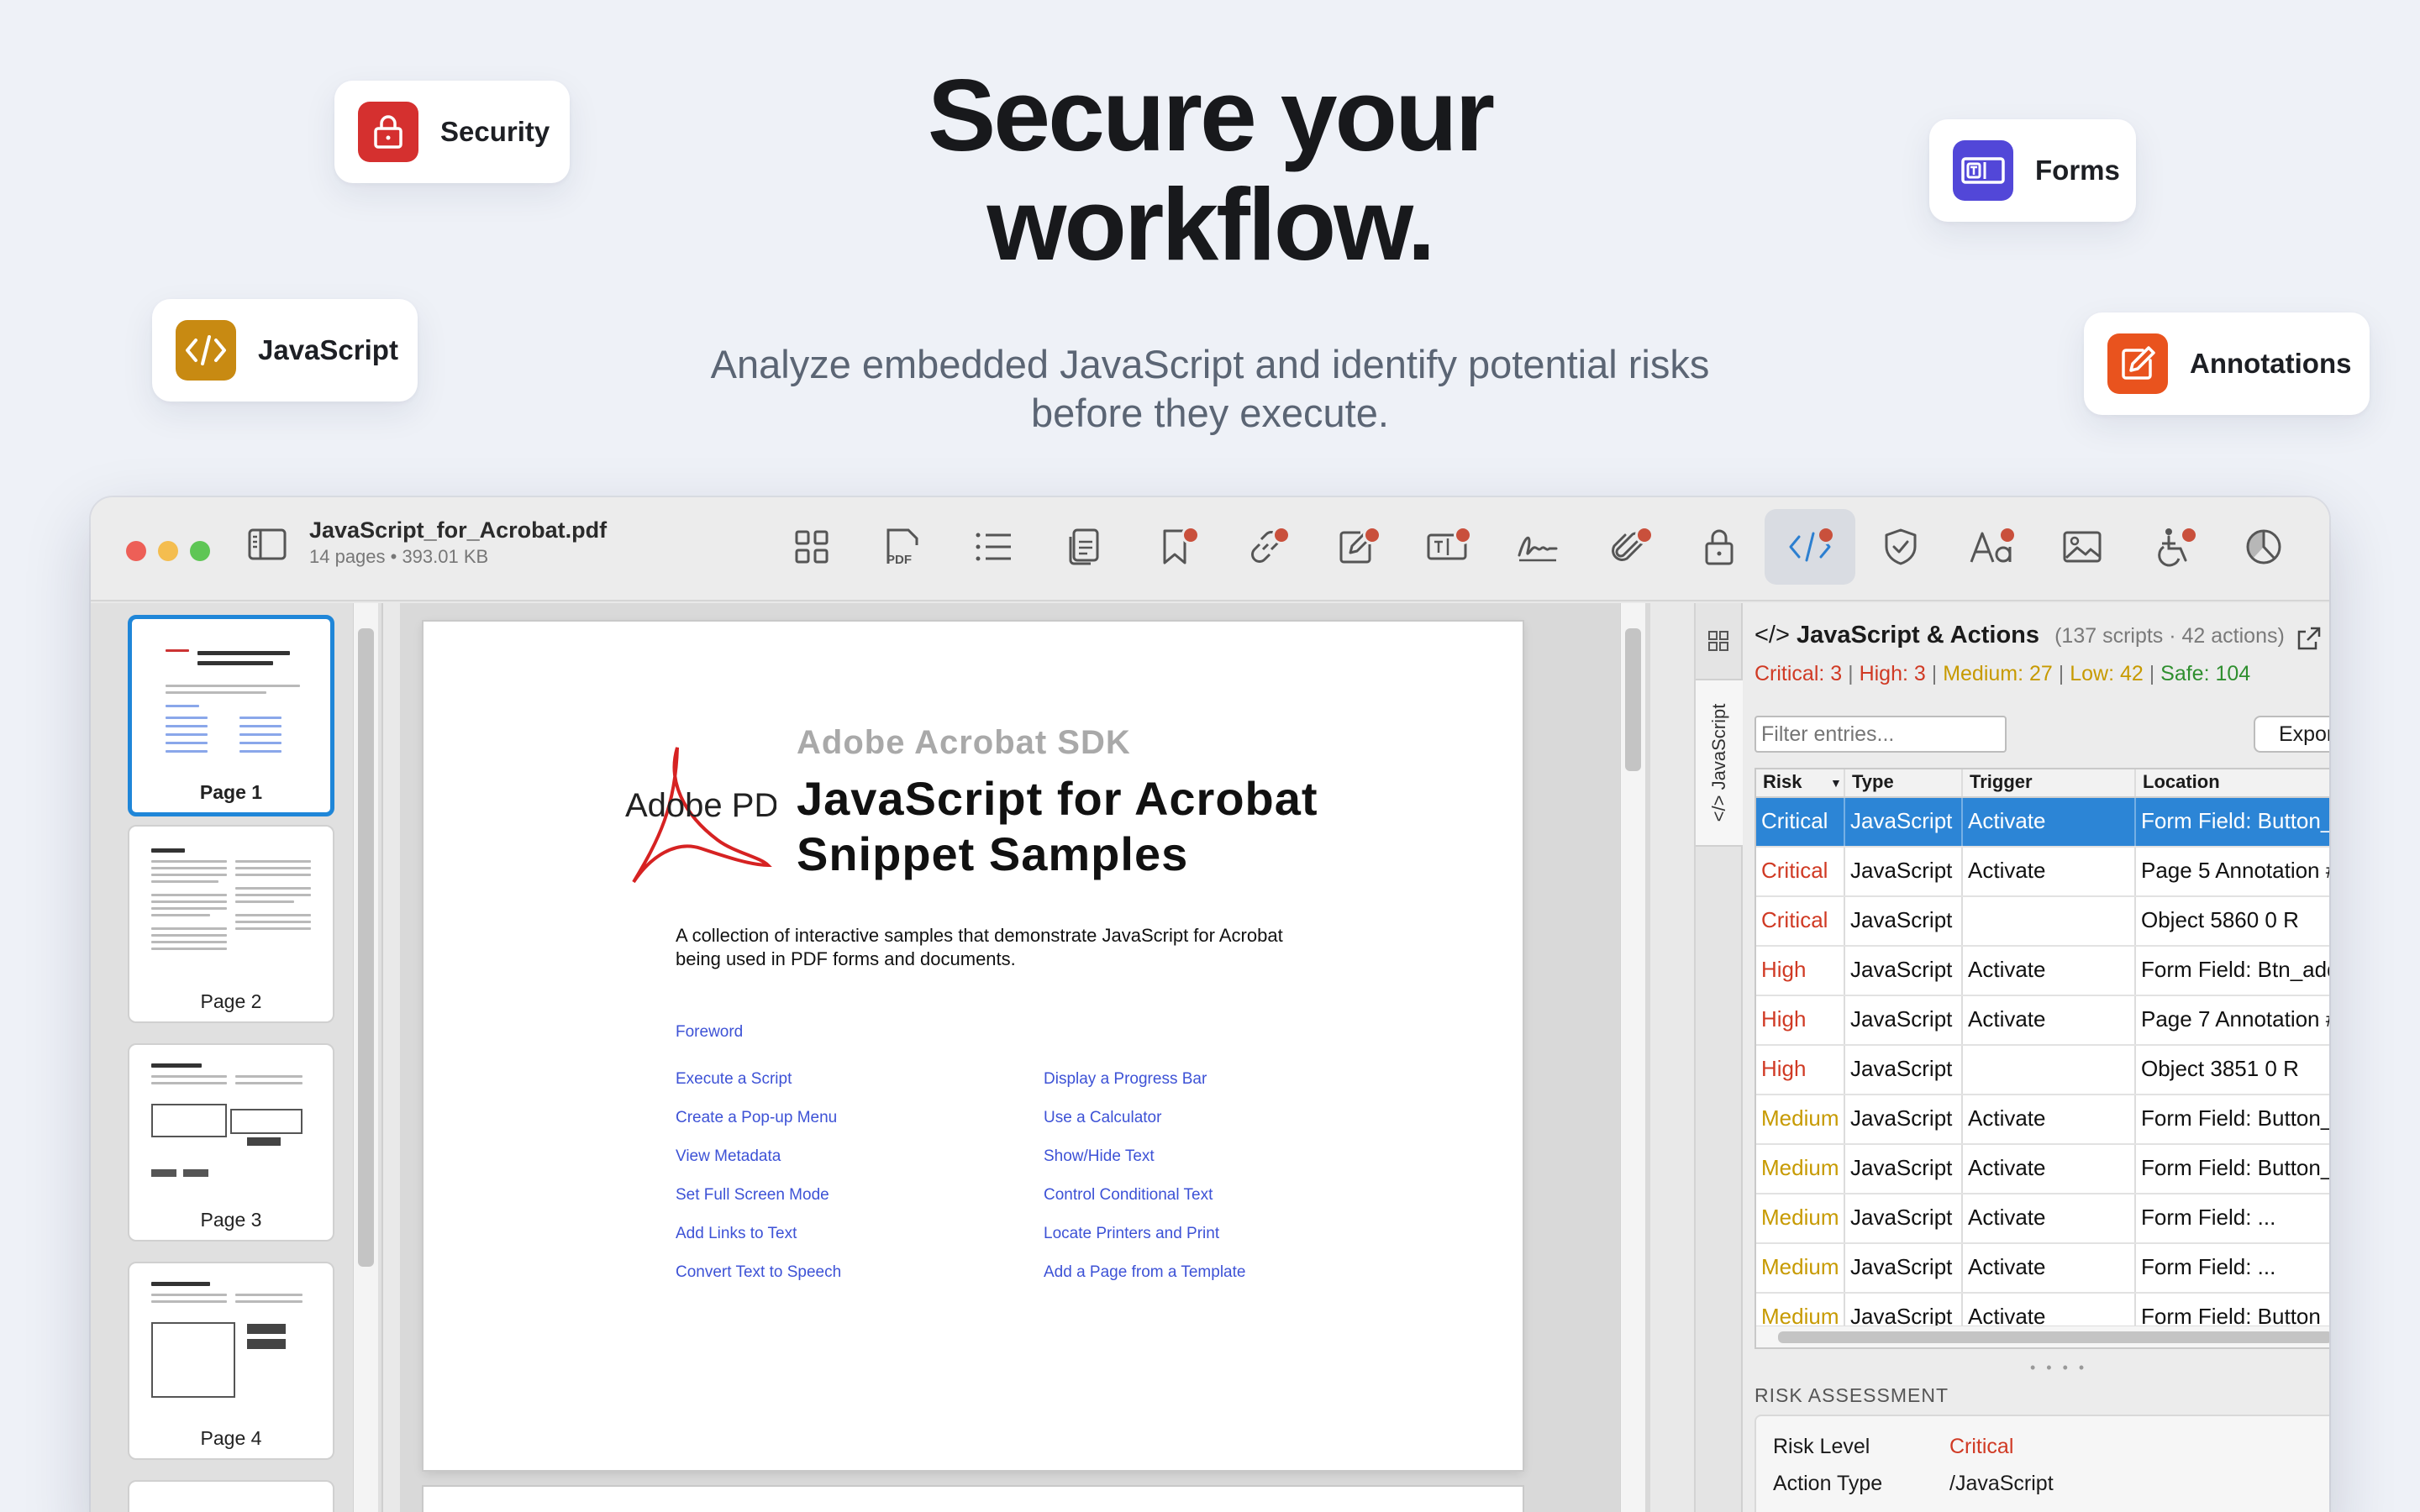  Describe the element at coordinates (1100, 1156) in the screenshot. I see `link-show-hide-text: Show/Hide Text` at that location.